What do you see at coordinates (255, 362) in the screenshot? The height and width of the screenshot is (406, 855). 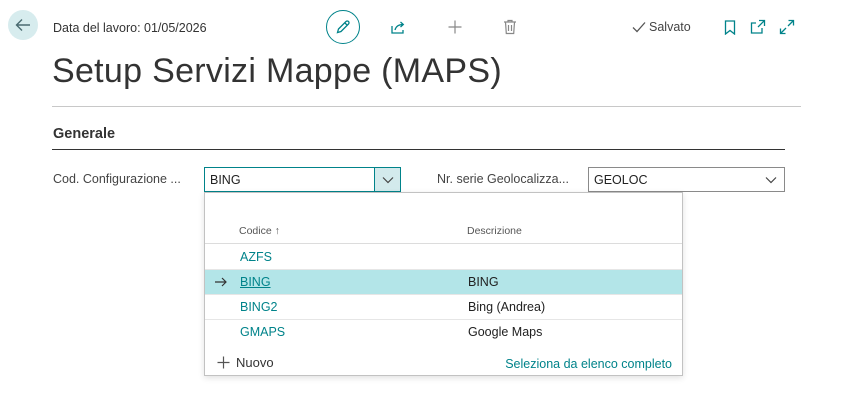 I see `new-record-label: Nuovo` at bounding box center [255, 362].